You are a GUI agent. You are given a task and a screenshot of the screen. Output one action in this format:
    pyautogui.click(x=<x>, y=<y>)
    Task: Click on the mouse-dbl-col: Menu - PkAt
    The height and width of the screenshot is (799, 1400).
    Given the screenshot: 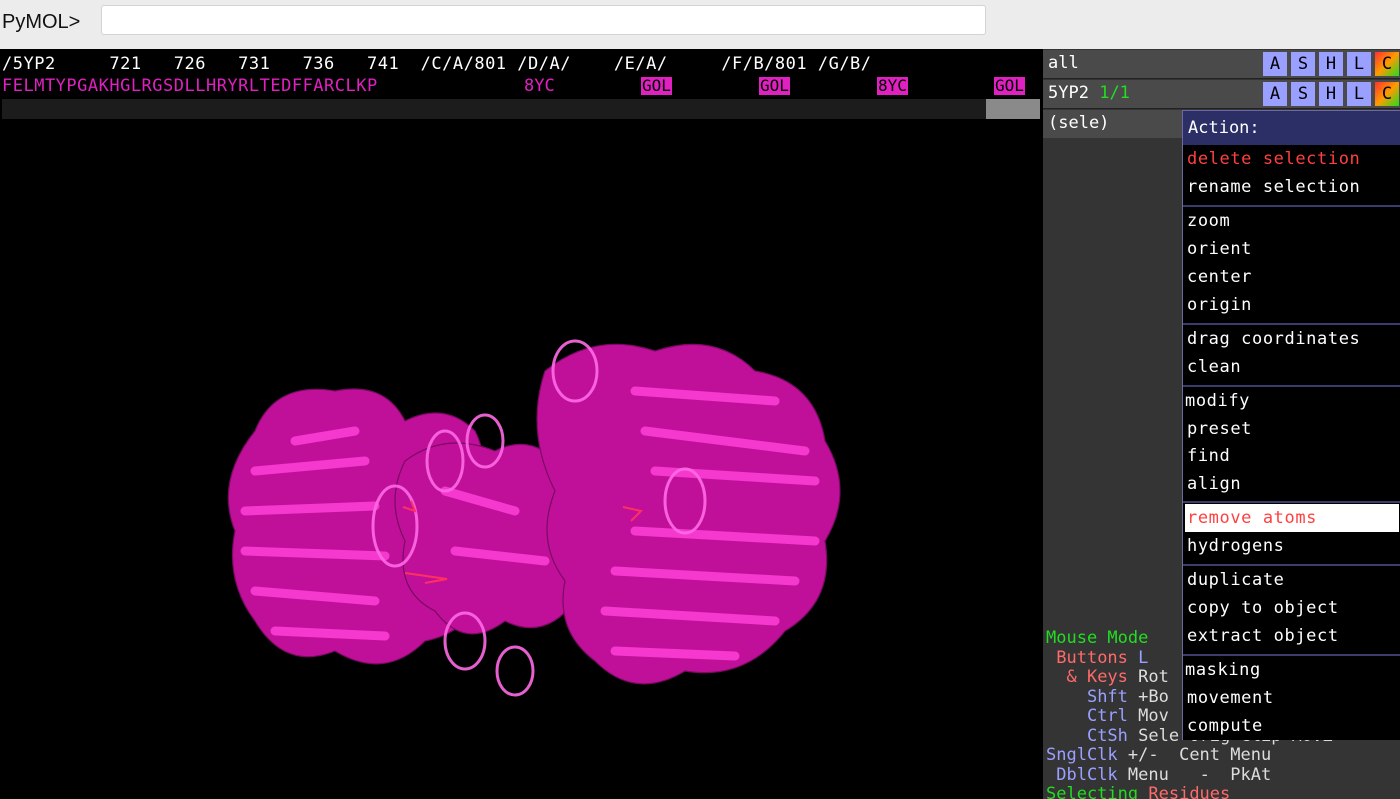 What is the action you would take?
    pyautogui.click(x=1199, y=774)
    